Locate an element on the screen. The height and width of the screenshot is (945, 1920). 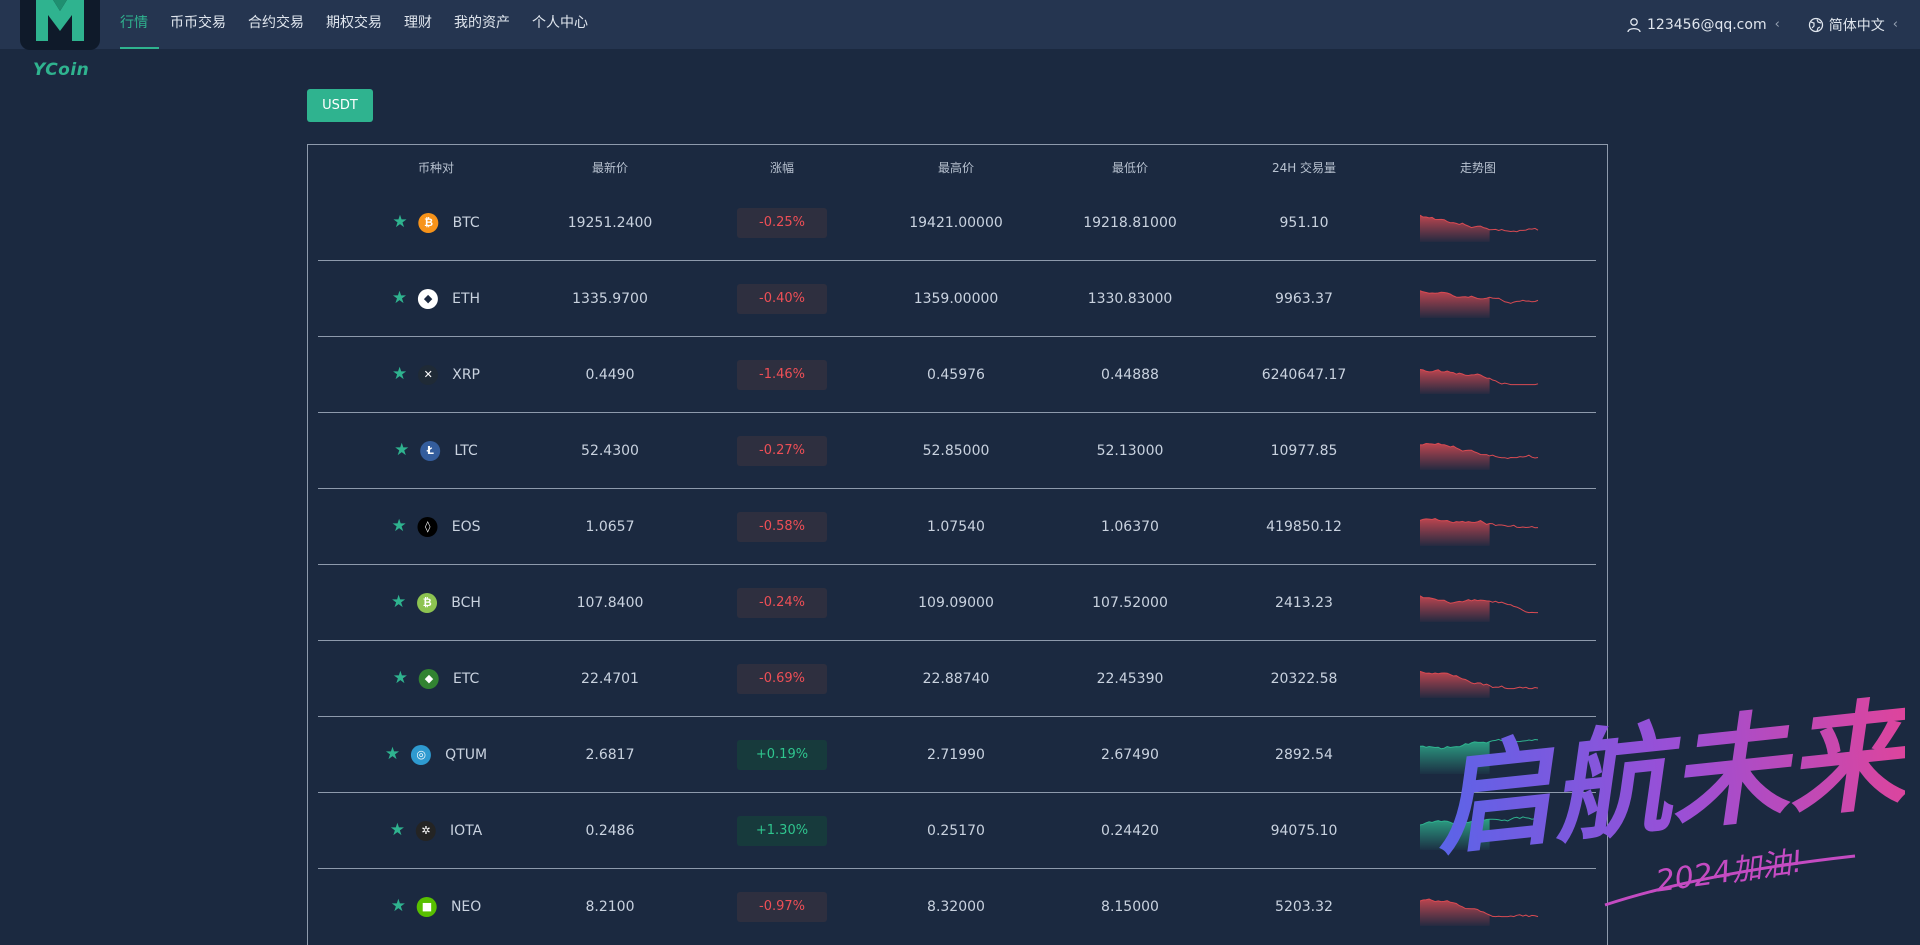
user-email: 123456@qq.com is located at coordinates (1707, 24).